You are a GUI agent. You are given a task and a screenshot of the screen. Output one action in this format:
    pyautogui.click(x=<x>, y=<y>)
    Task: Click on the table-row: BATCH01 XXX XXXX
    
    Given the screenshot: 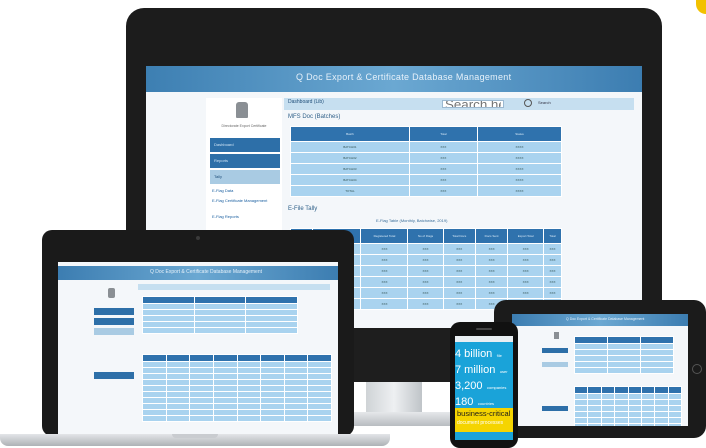 What is the action you would take?
    pyautogui.click(x=426, y=147)
    